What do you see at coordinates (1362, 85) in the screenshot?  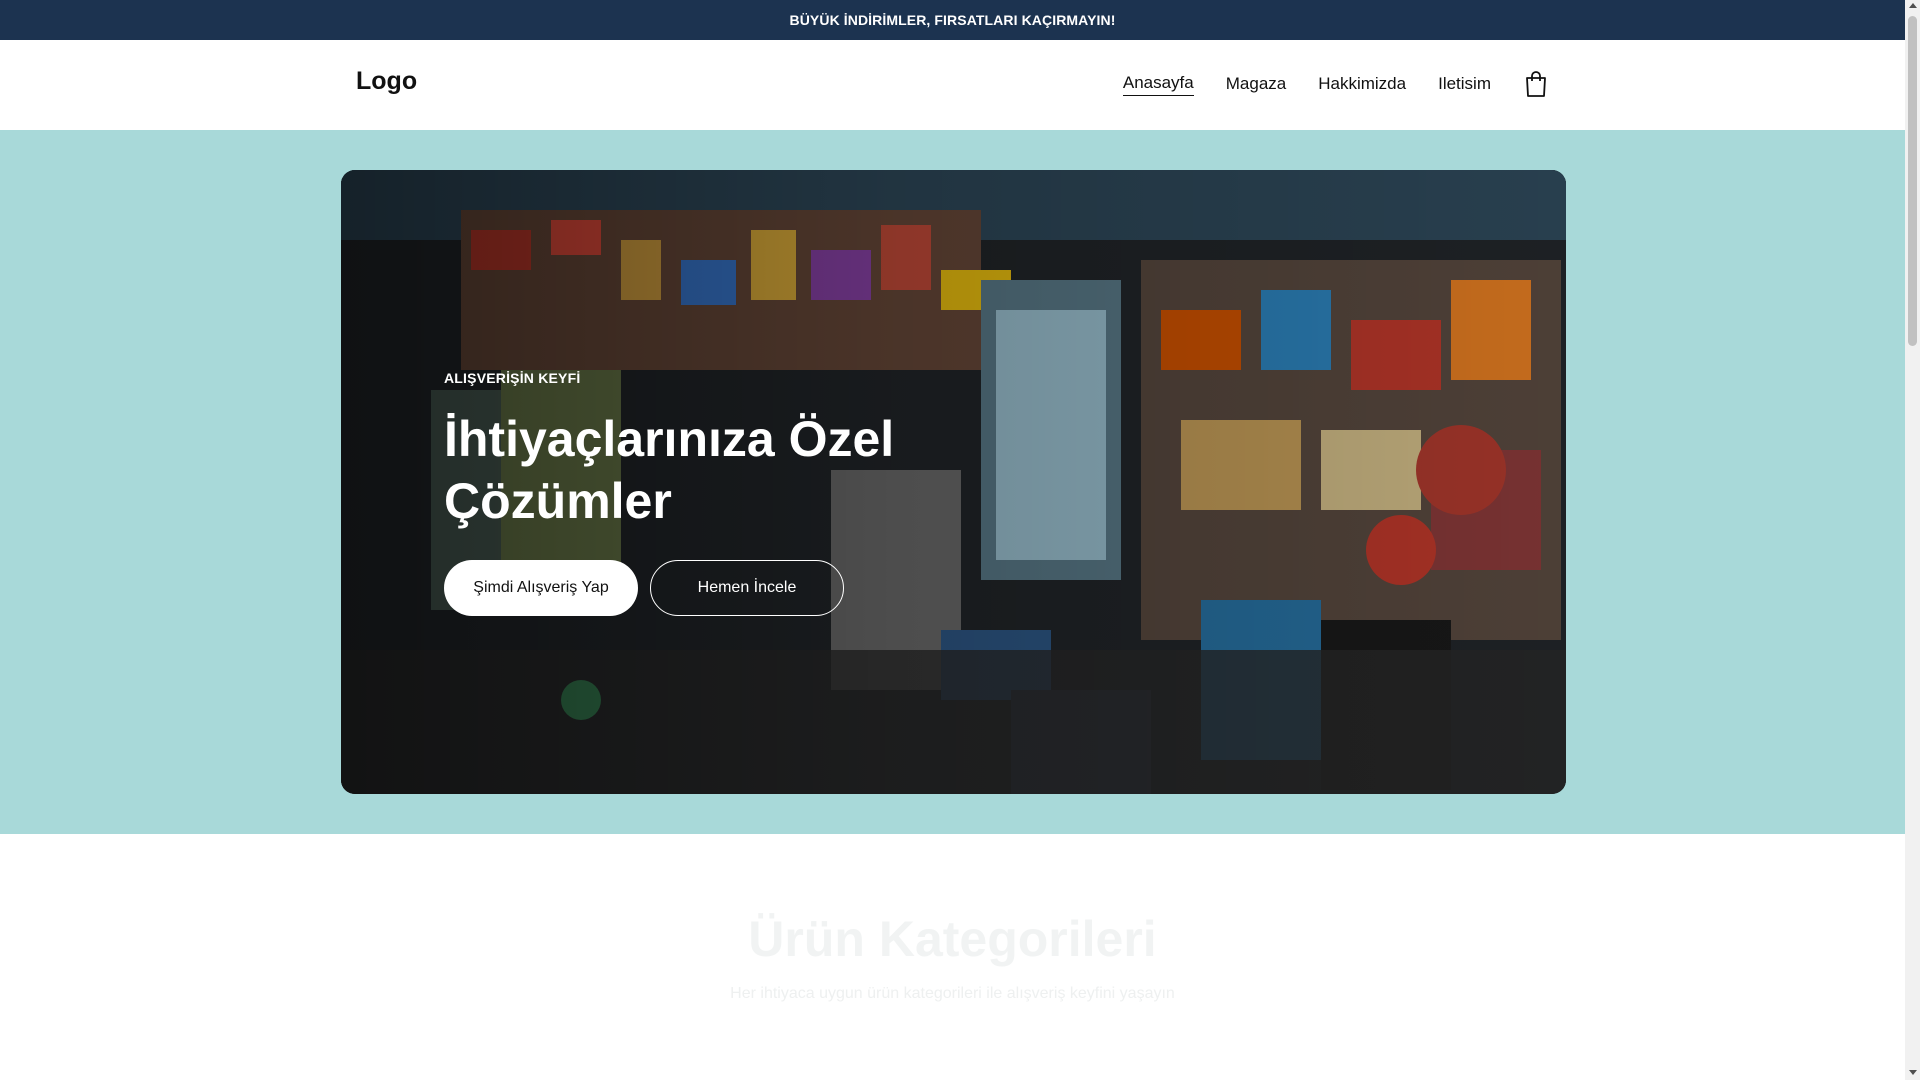 I see `nav-link-about: Hakkimizda` at bounding box center [1362, 85].